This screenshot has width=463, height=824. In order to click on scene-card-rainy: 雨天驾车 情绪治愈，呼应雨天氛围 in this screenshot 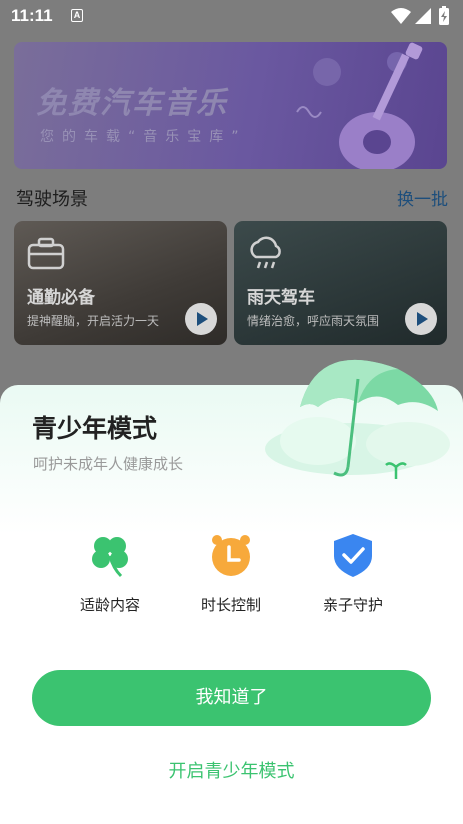, I will do `click(340, 283)`.